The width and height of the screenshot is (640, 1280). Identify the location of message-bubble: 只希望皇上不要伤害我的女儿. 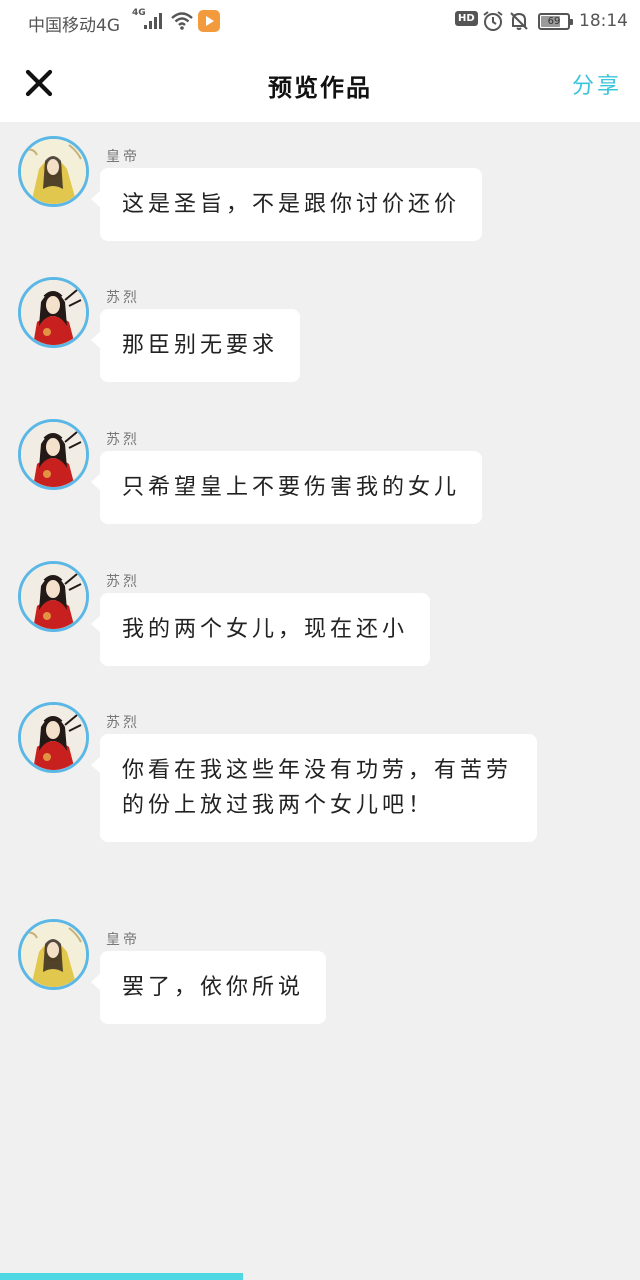
(286, 487).